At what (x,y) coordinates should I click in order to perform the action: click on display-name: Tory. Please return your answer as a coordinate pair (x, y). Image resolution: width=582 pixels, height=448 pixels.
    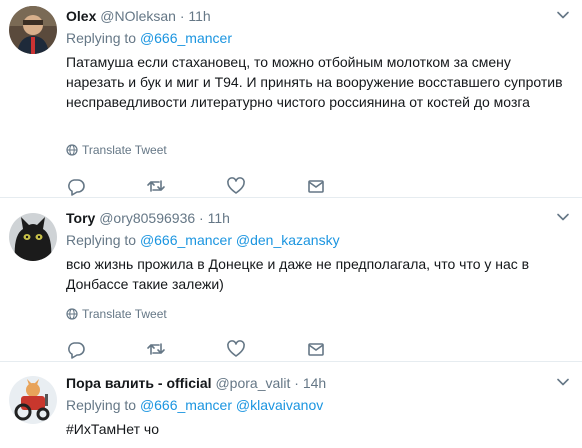
    Looking at the image, I should click on (80, 218).